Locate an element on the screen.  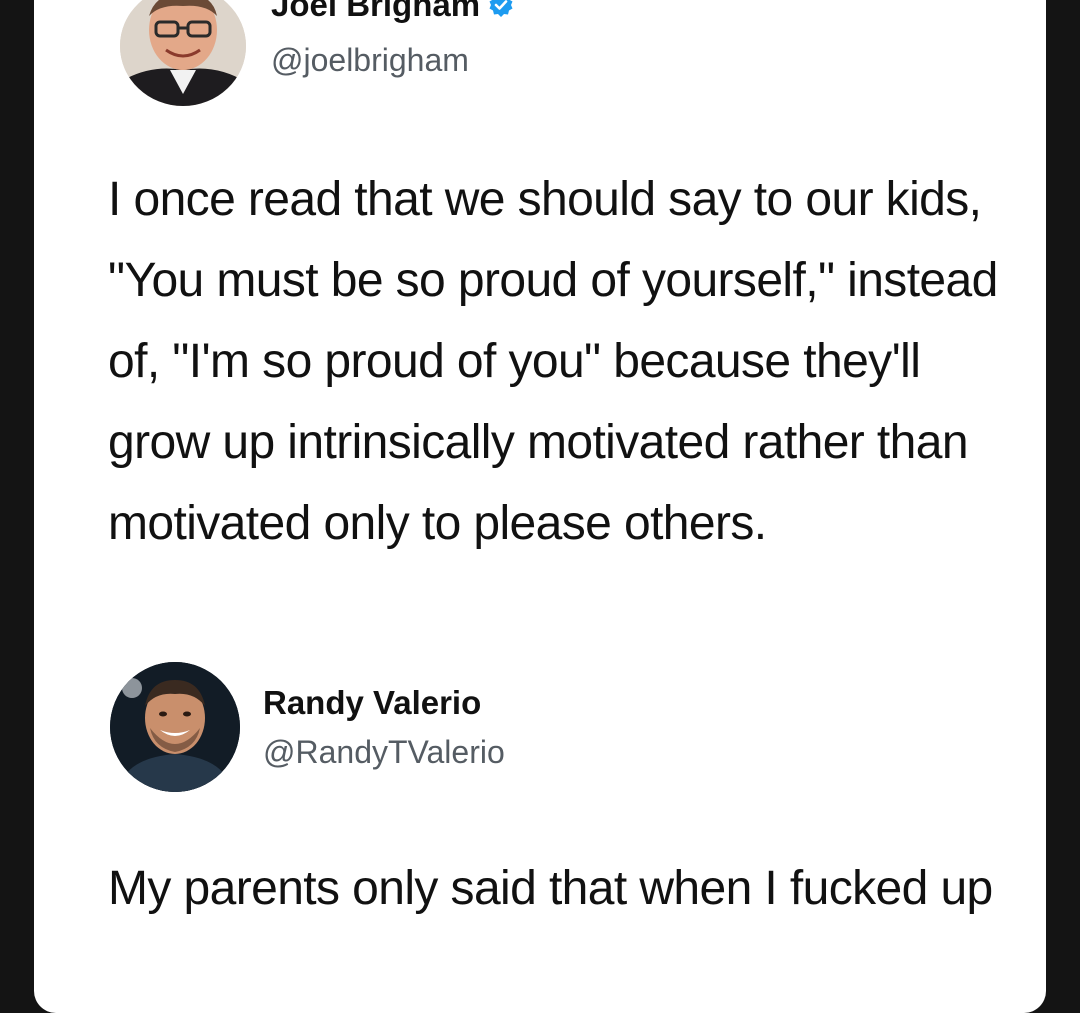
author-name-row: Randy Valerio is located at coordinates (372, 703).